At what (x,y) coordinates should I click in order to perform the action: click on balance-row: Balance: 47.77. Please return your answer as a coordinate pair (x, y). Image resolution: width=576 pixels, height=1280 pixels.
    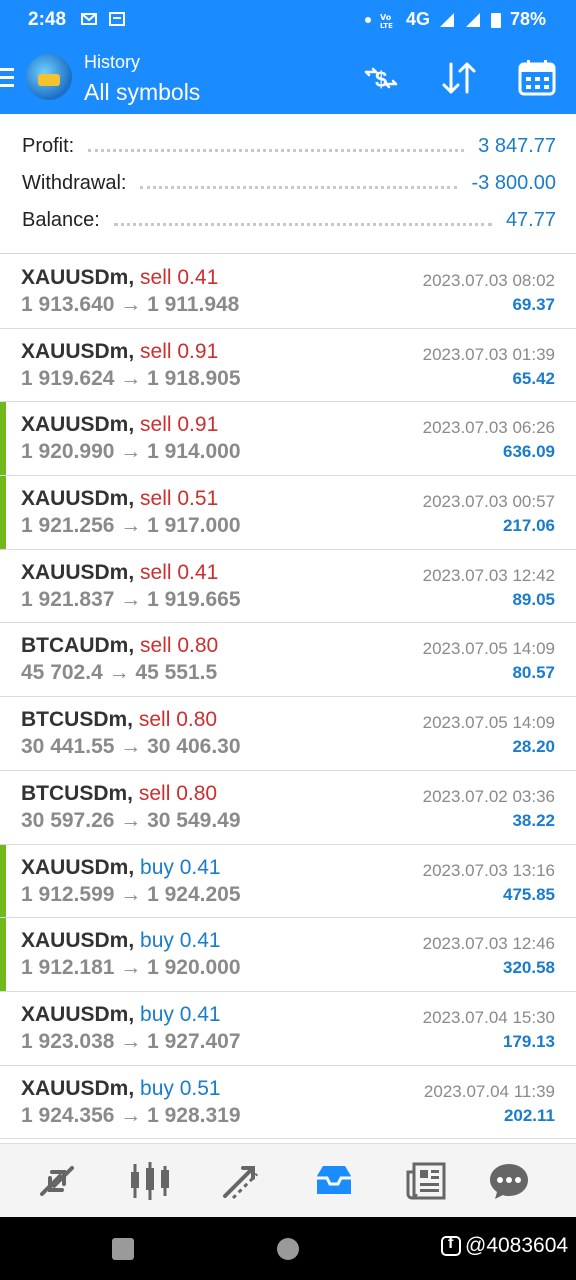
    Looking at the image, I should click on (289, 220).